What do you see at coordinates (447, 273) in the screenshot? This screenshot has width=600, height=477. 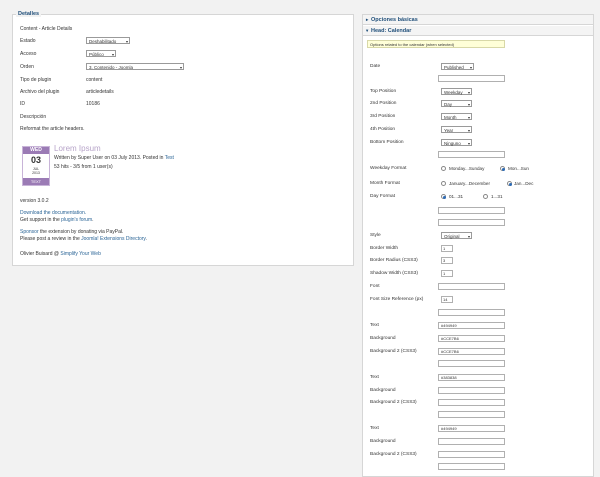 I see `shadow-width-input: 1` at bounding box center [447, 273].